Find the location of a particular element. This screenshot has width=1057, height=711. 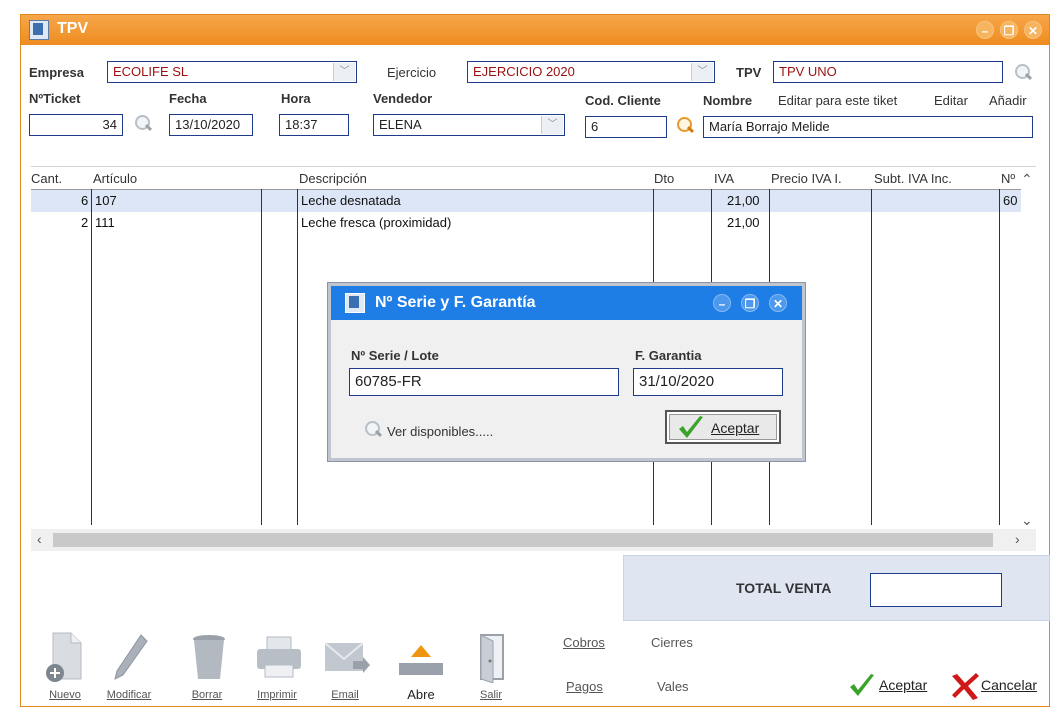

col-descripcion: Descripción is located at coordinates (333, 178).